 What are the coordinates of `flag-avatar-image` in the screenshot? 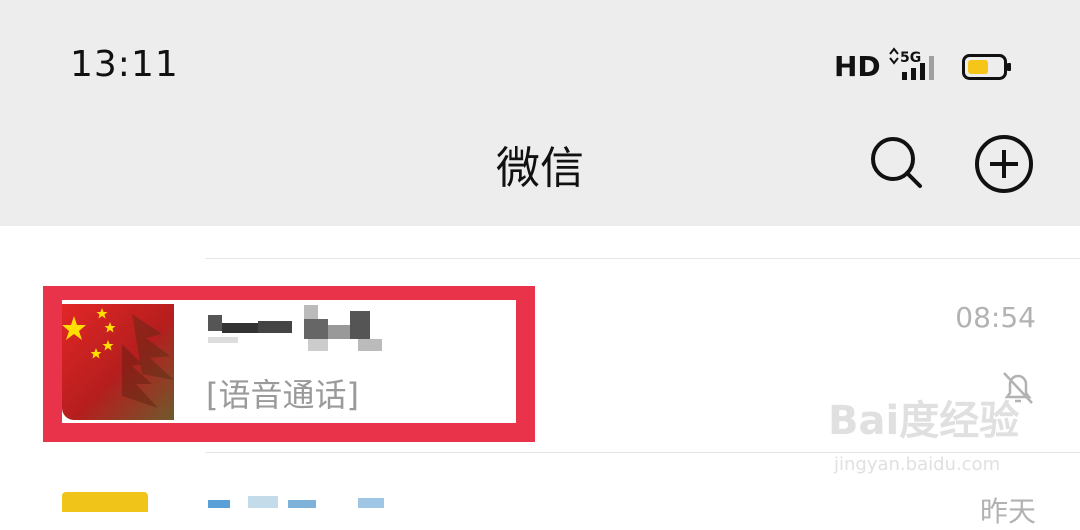 It's located at (118, 362).